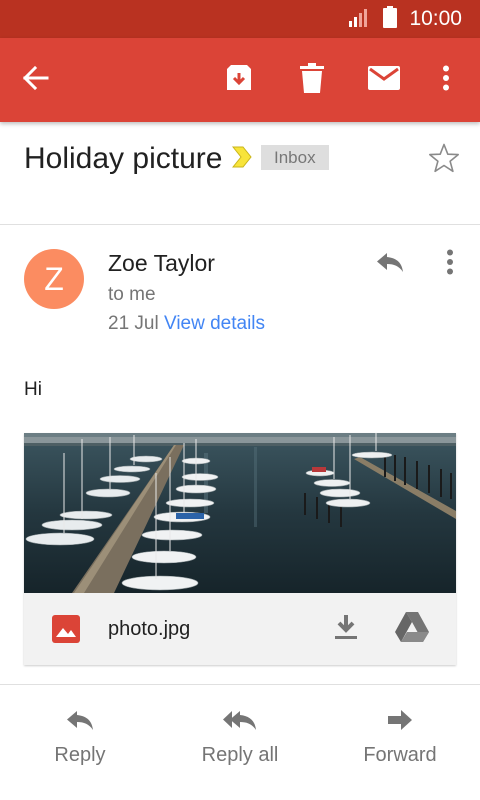 The image size is (480, 800). What do you see at coordinates (390, 19) in the screenshot?
I see `battery-icon` at bounding box center [390, 19].